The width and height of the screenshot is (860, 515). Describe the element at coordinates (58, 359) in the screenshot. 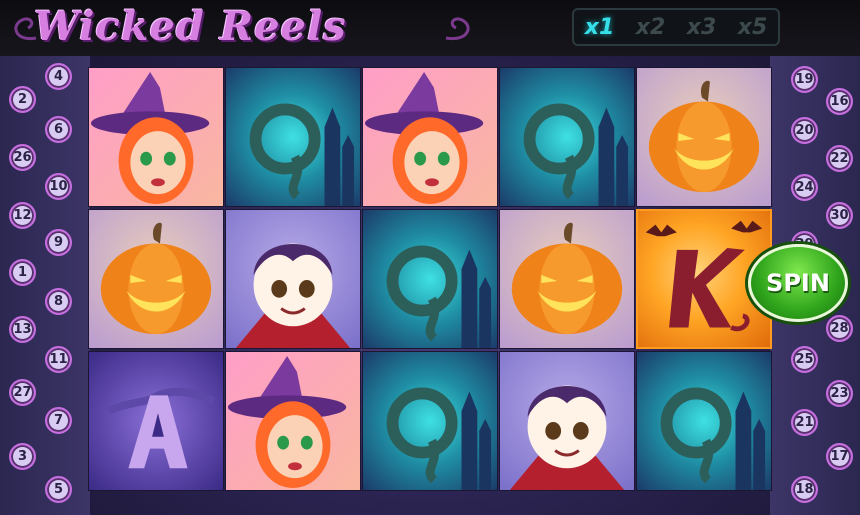

I see `payline-badge: 11` at that location.